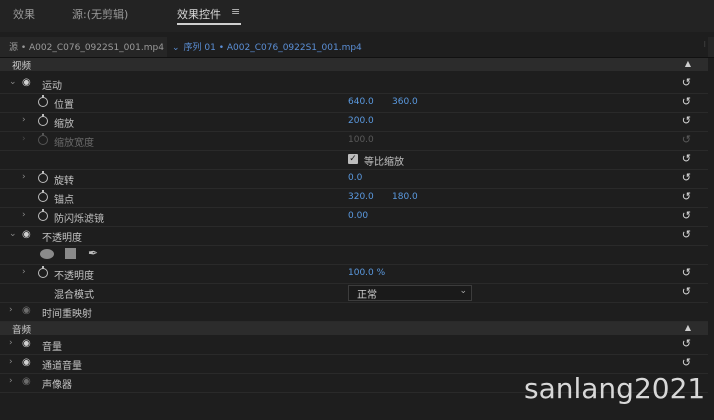  I want to click on scale-value: 200.0, so click(361, 121).